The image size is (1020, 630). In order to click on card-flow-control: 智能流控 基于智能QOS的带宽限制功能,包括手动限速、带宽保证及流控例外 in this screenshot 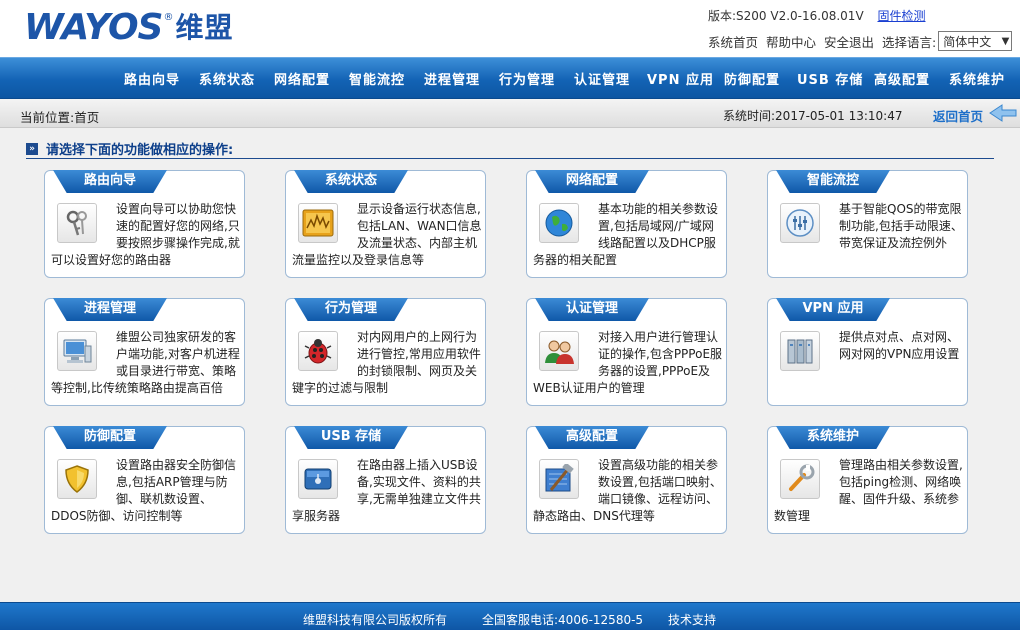, I will do `click(867, 224)`.